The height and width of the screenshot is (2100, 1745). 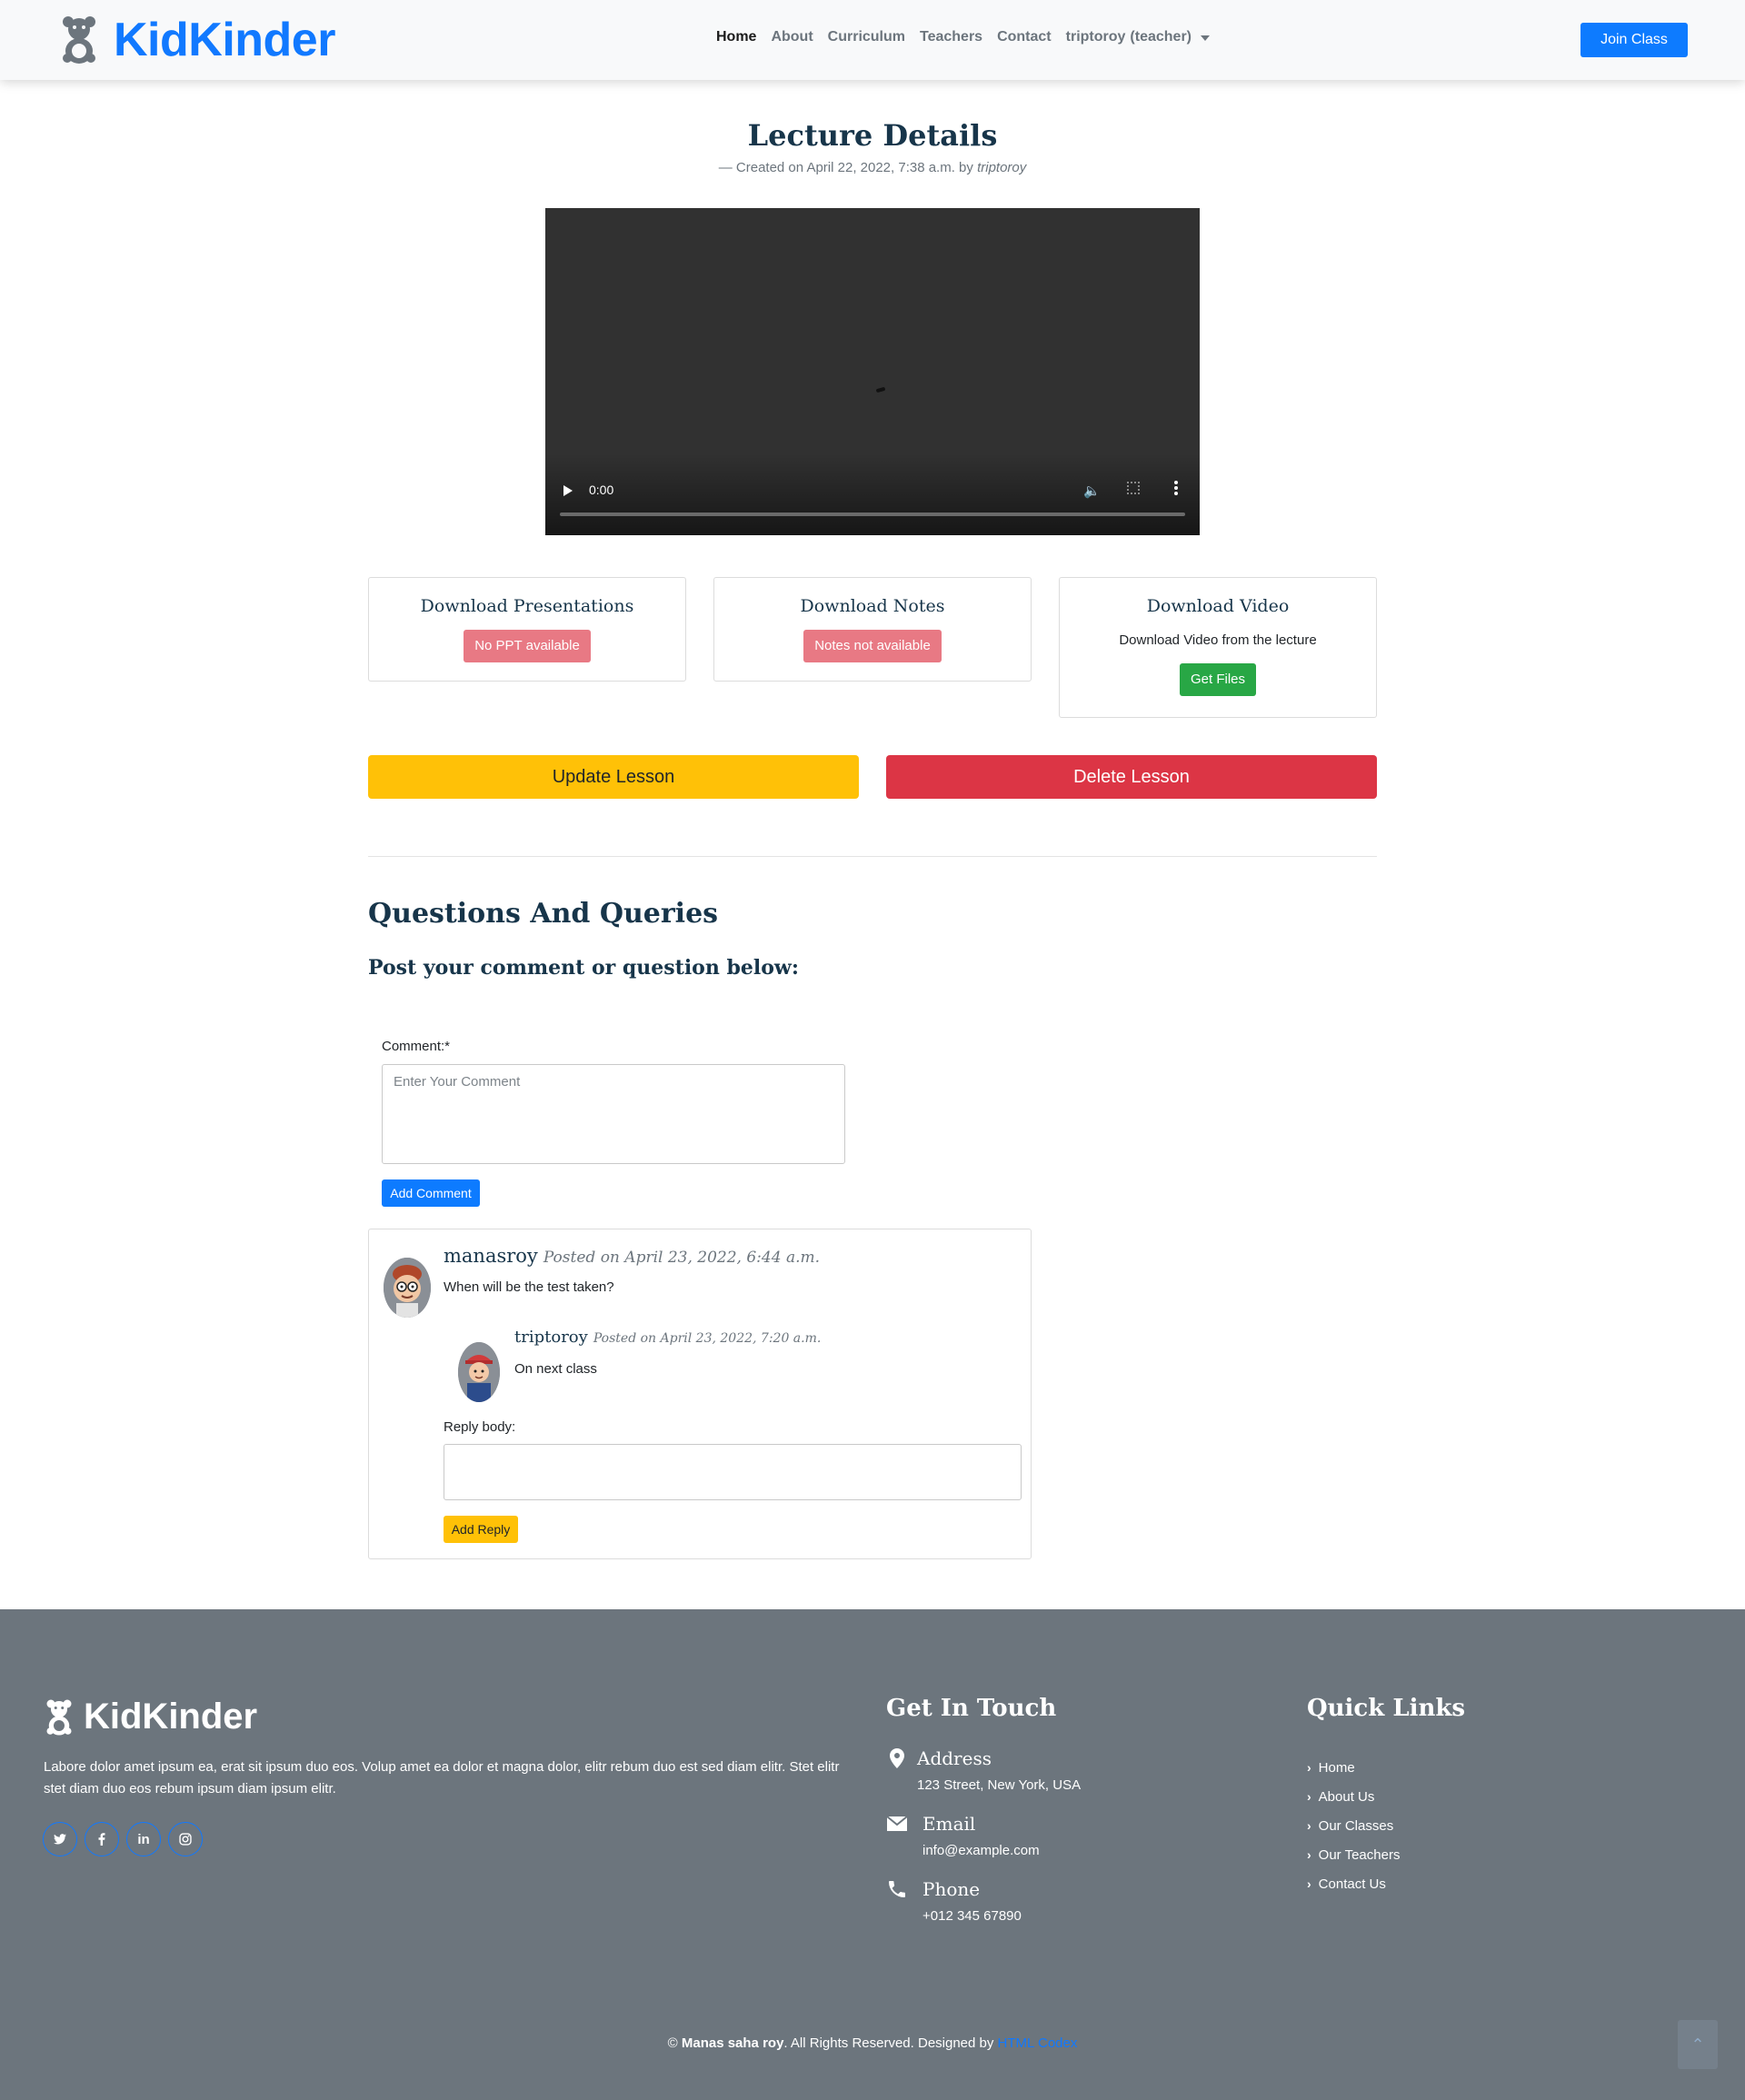 I want to click on footer-brand-name: KidKinder, so click(x=171, y=1717).